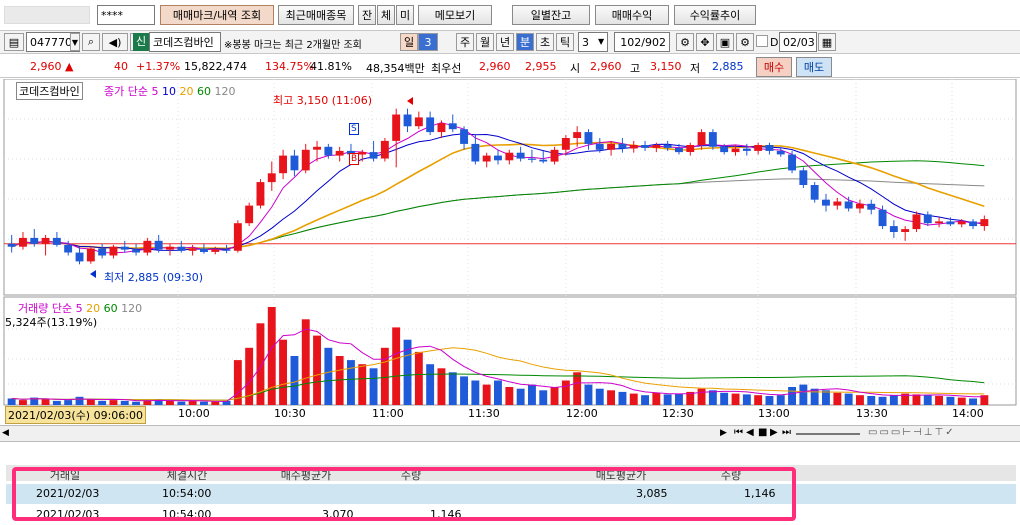 This screenshot has width=1020, height=525. What do you see at coordinates (5, 433) in the screenshot?
I see `scroll-left-icon: ◀` at bounding box center [5, 433].